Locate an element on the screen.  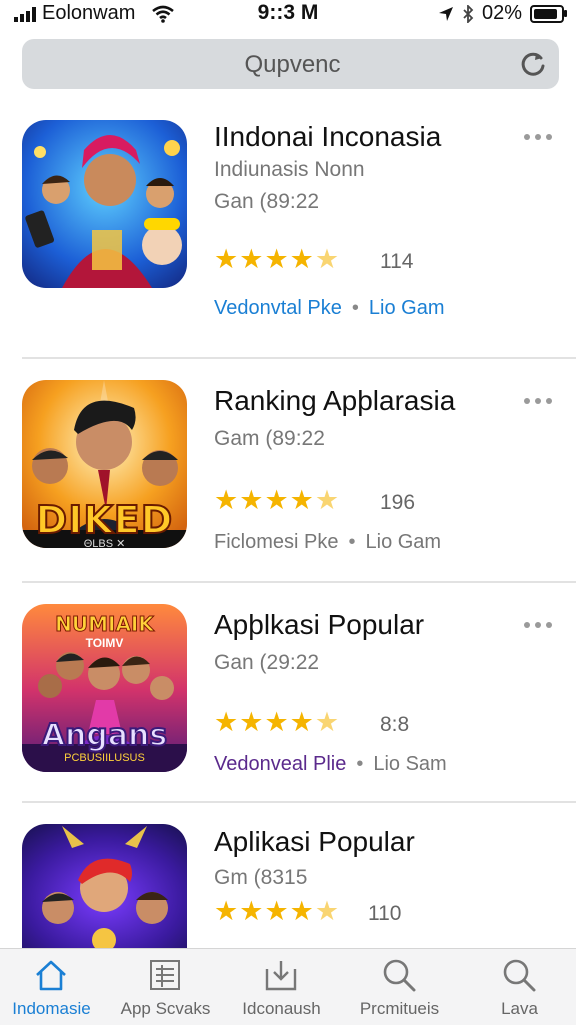
tab-label: Idconaush is located at coordinates (281, 1008).